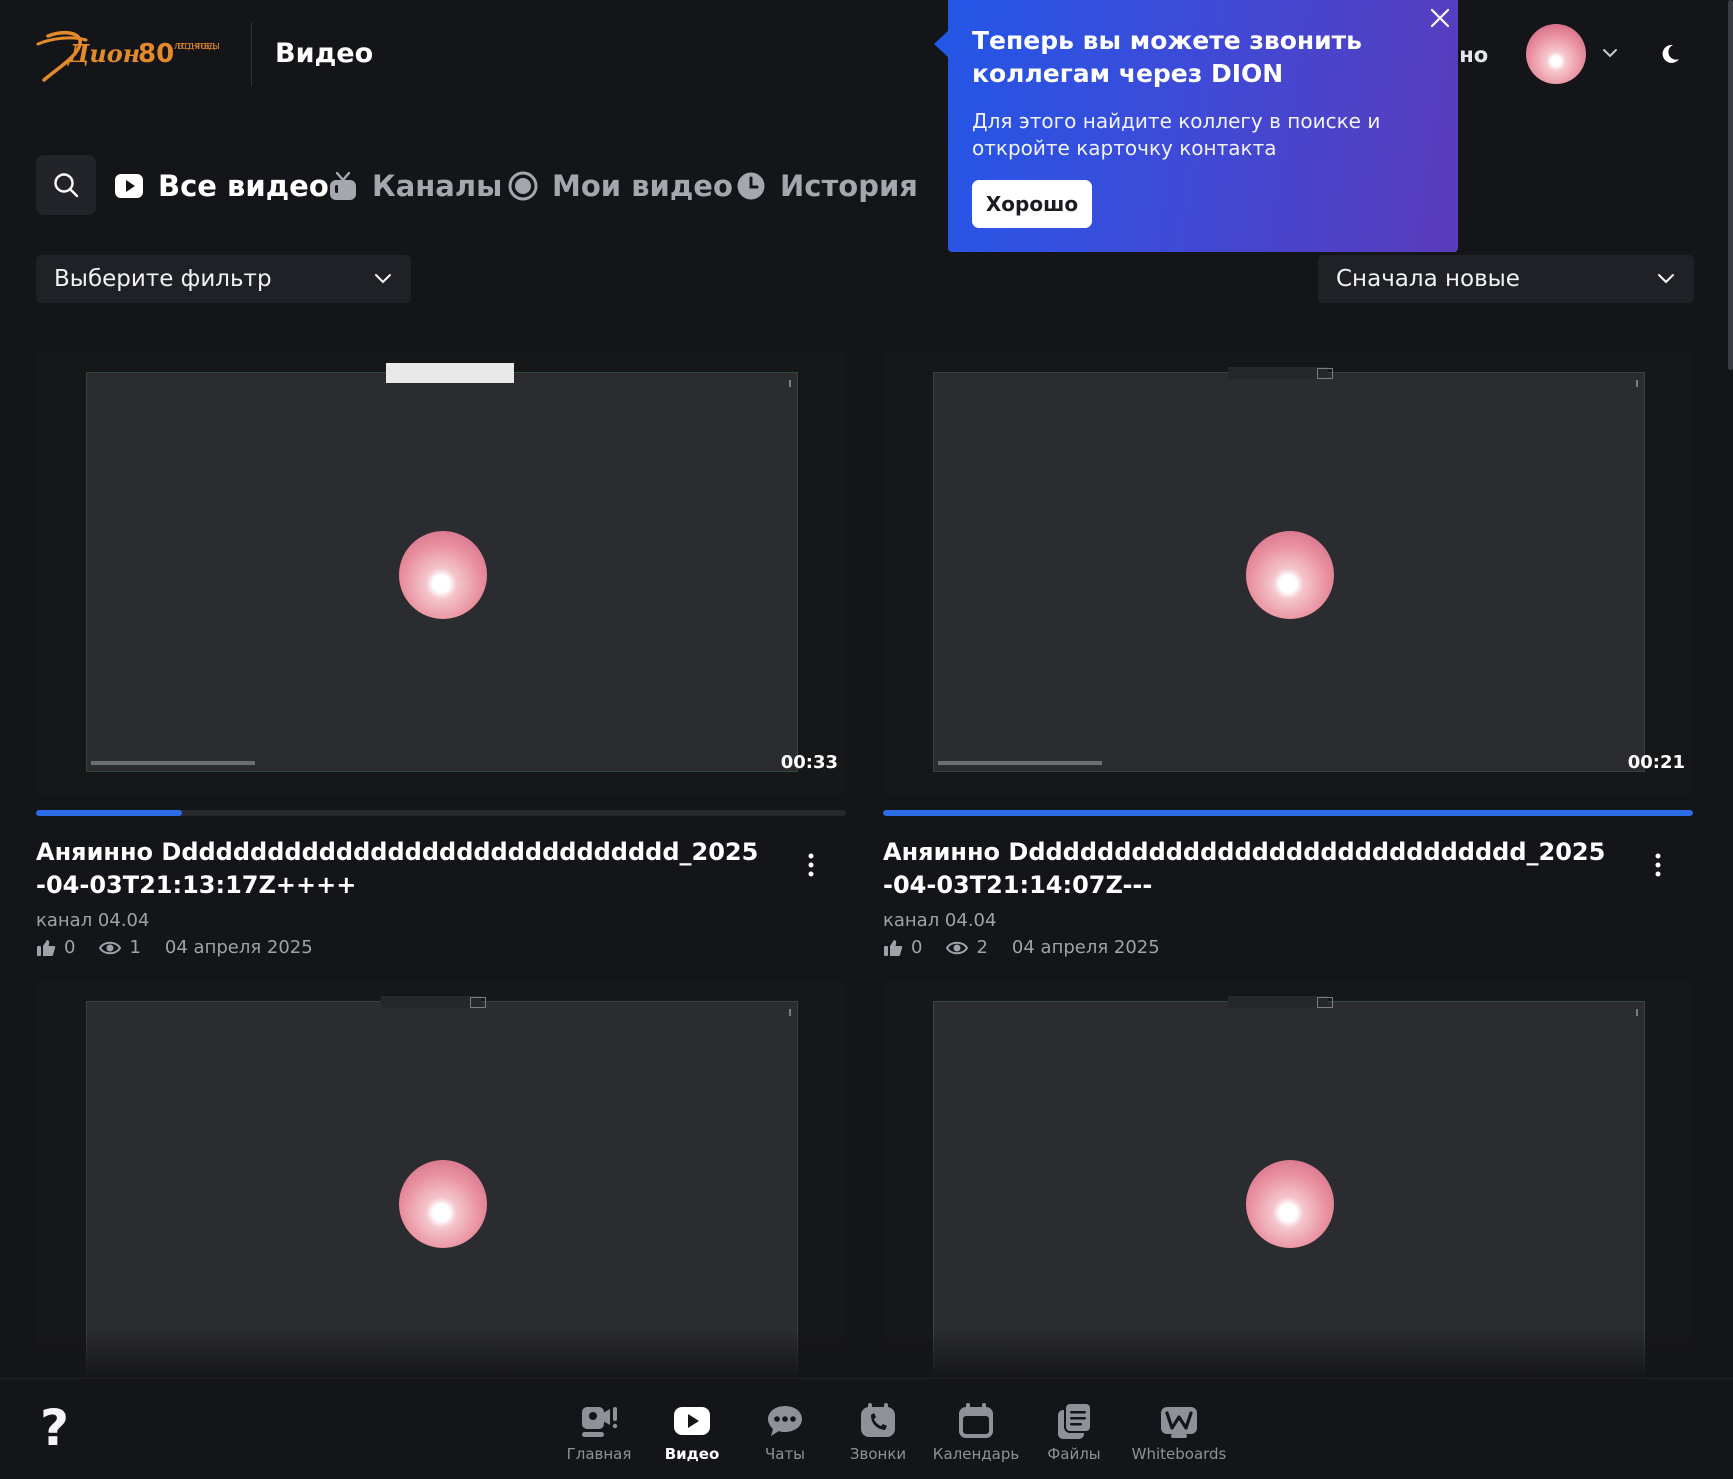 The image size is (1733, 1479). Describe the element at coordinates (1556, 54) in the screenshot. I see `user-avatar` at that location.